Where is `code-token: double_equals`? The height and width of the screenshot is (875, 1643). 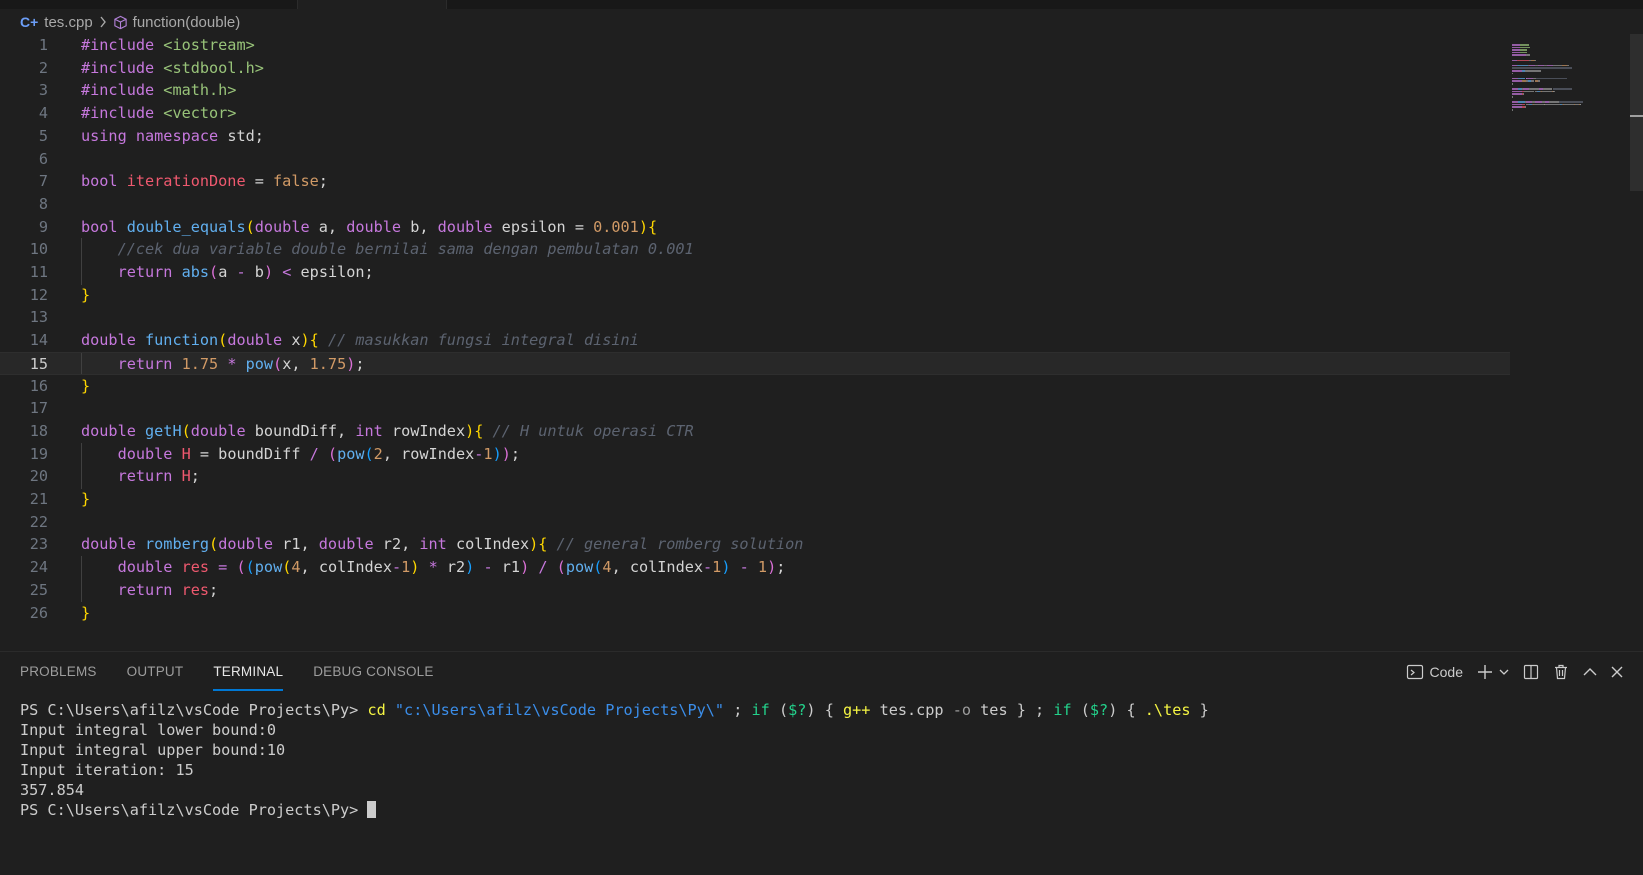
code-token: double_equals is located at coordinates (186, 226).